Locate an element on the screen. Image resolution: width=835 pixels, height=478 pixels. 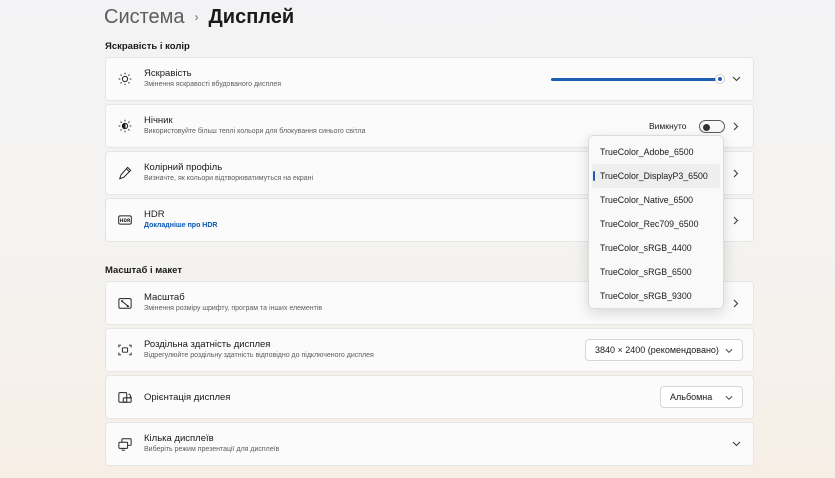
brightness-title: Яскравість is located at coordinates (168, 73).